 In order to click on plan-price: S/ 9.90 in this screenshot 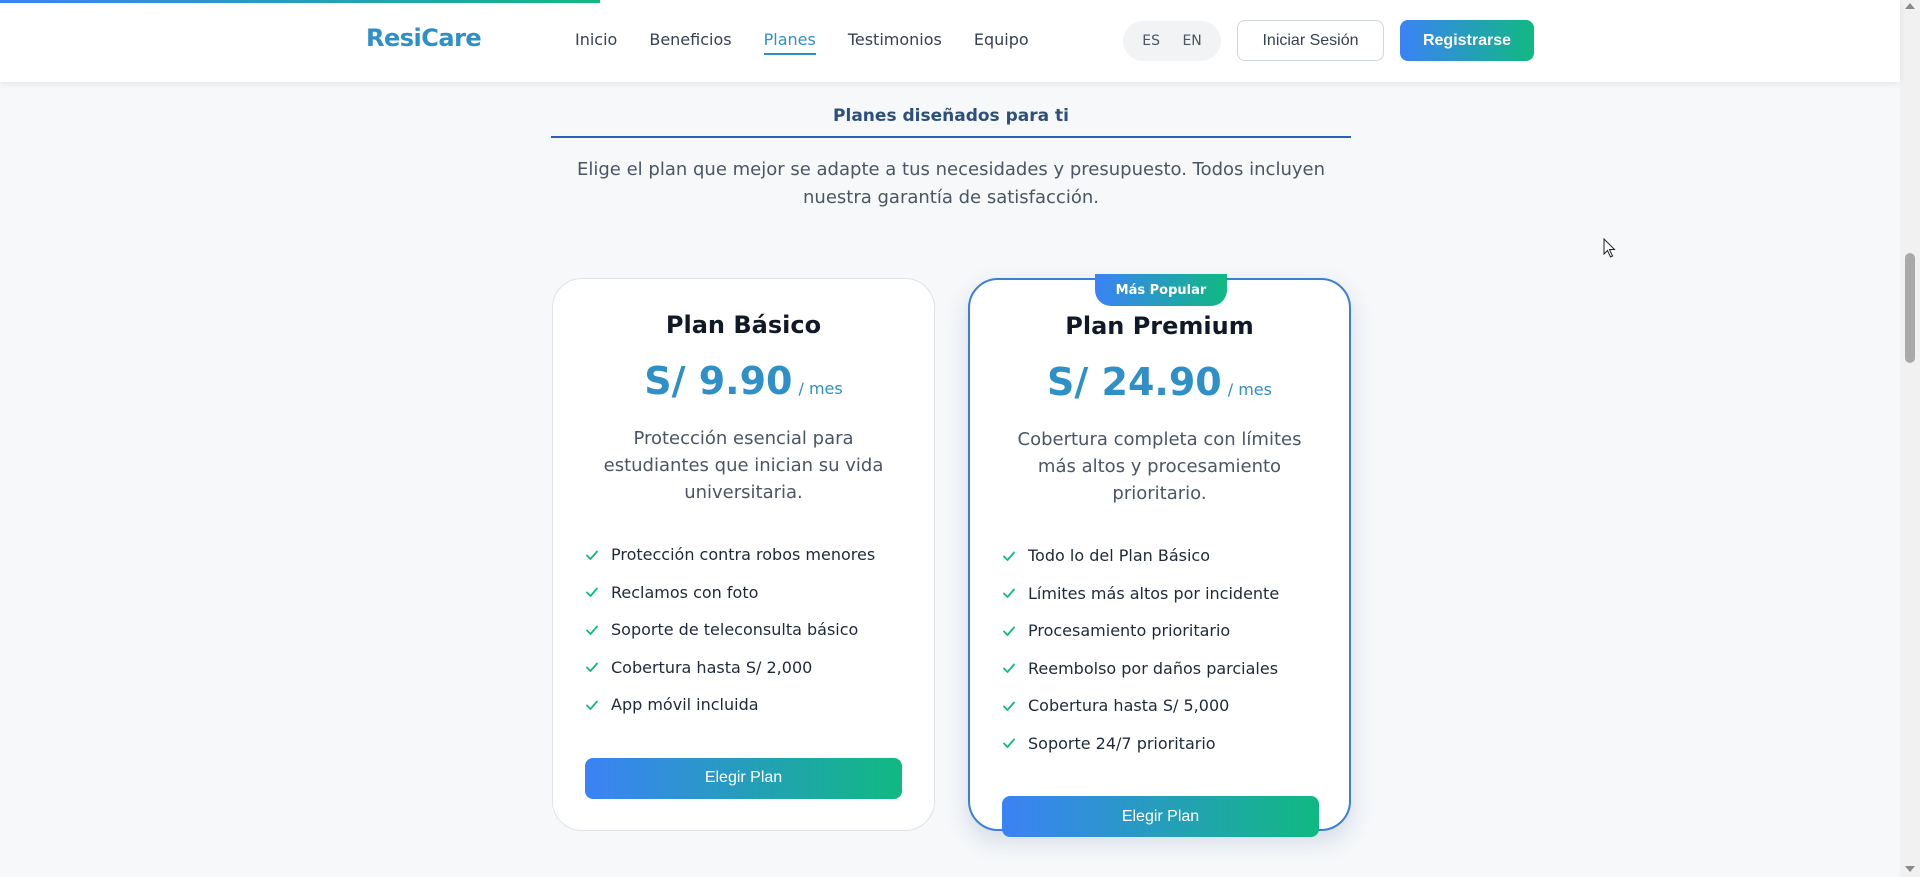, I will do `click(718, 381)`.